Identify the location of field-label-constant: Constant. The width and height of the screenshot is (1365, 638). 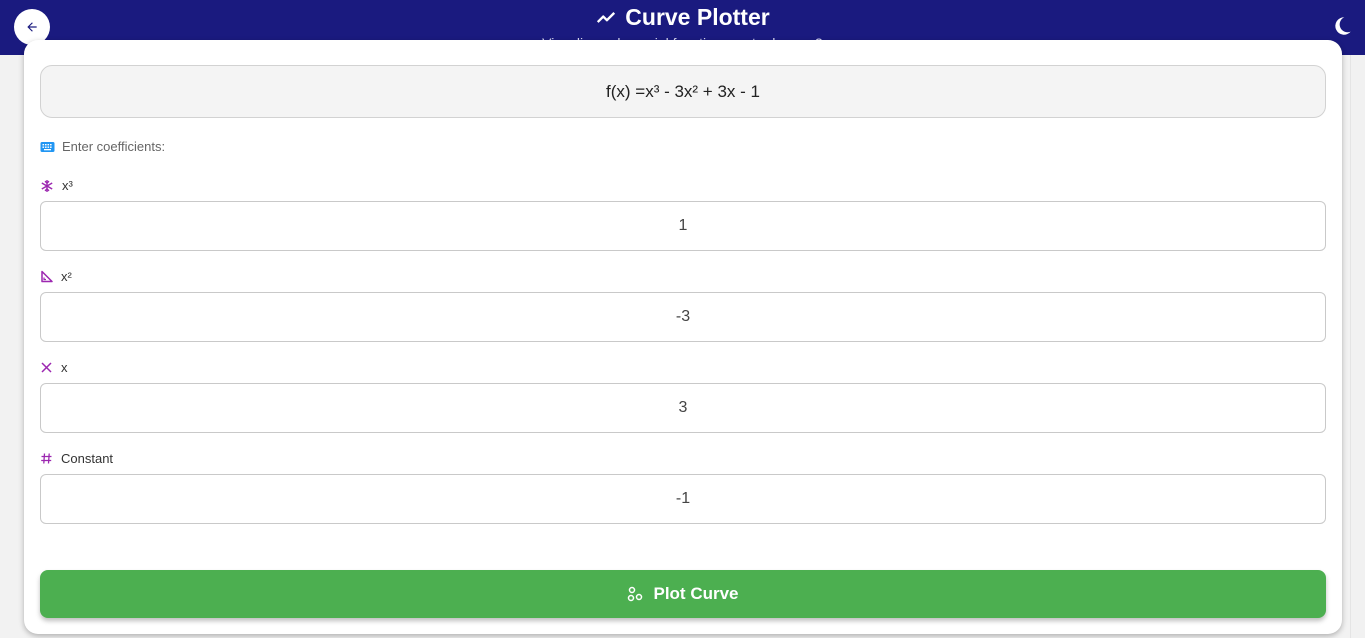
(76, 458).